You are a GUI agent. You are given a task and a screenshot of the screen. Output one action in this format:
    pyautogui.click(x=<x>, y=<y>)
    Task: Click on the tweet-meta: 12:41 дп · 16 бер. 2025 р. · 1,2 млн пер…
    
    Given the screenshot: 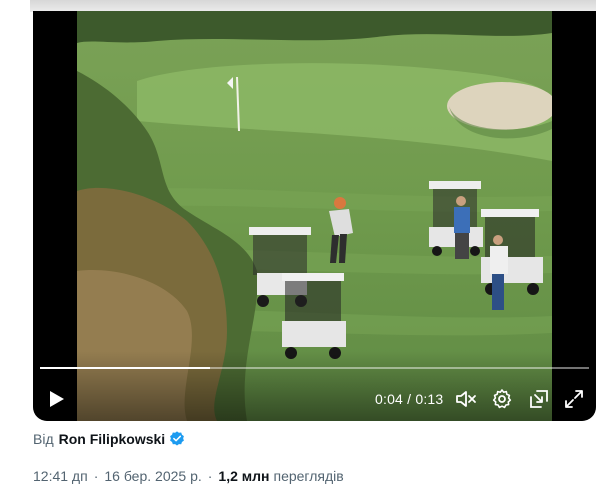 What is the action you would take?
    pyautogui.click(x=188, y=476)
    